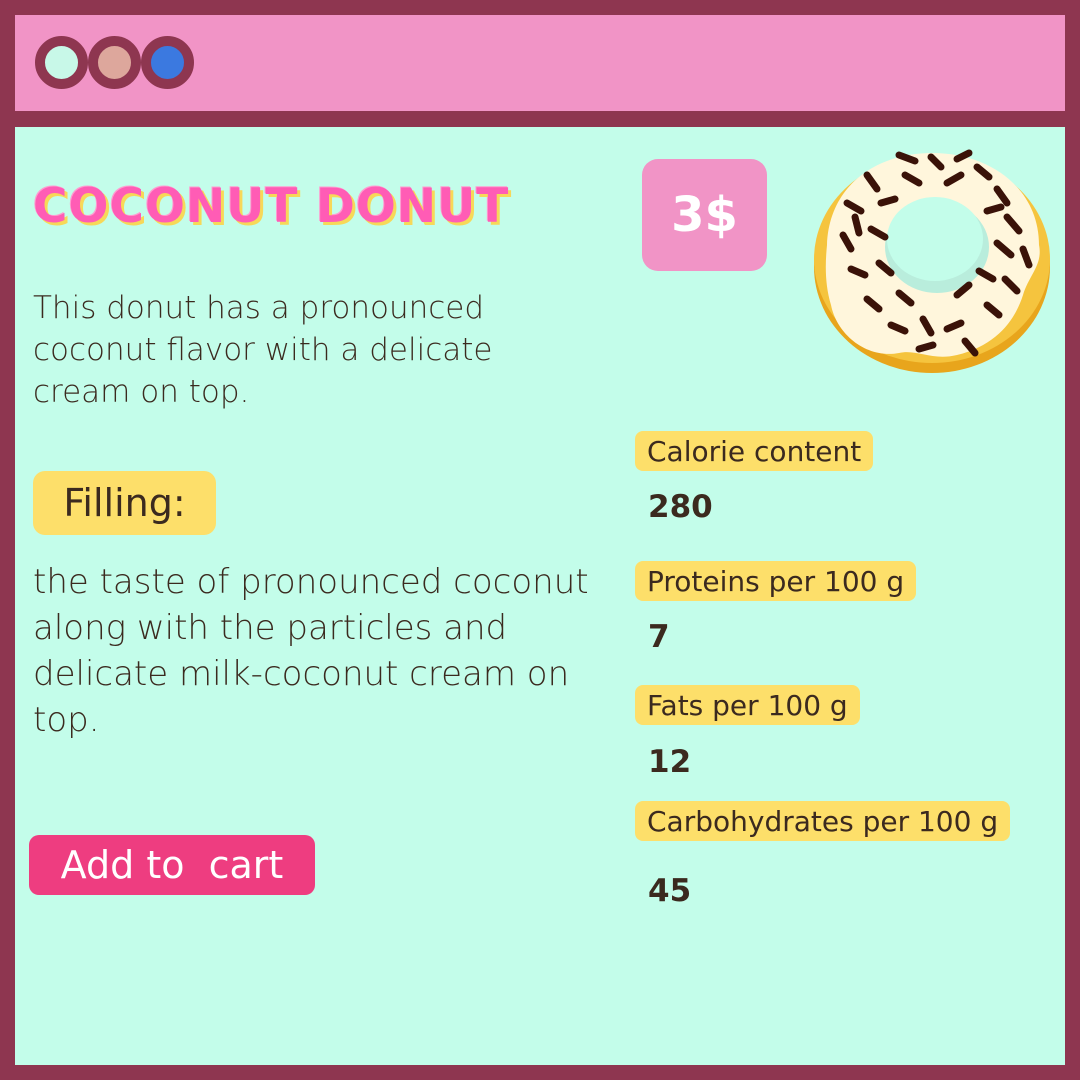 Image resolution: width=1080 pixels, height=1080 pixels. I want to click on window-close-button, so click(61, 62).